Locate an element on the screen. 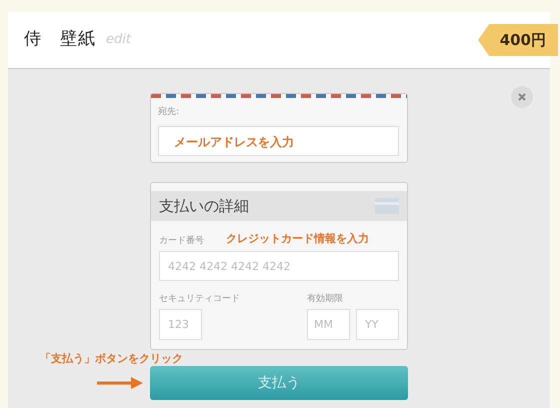  email-field is located at coordinates (278, 141).